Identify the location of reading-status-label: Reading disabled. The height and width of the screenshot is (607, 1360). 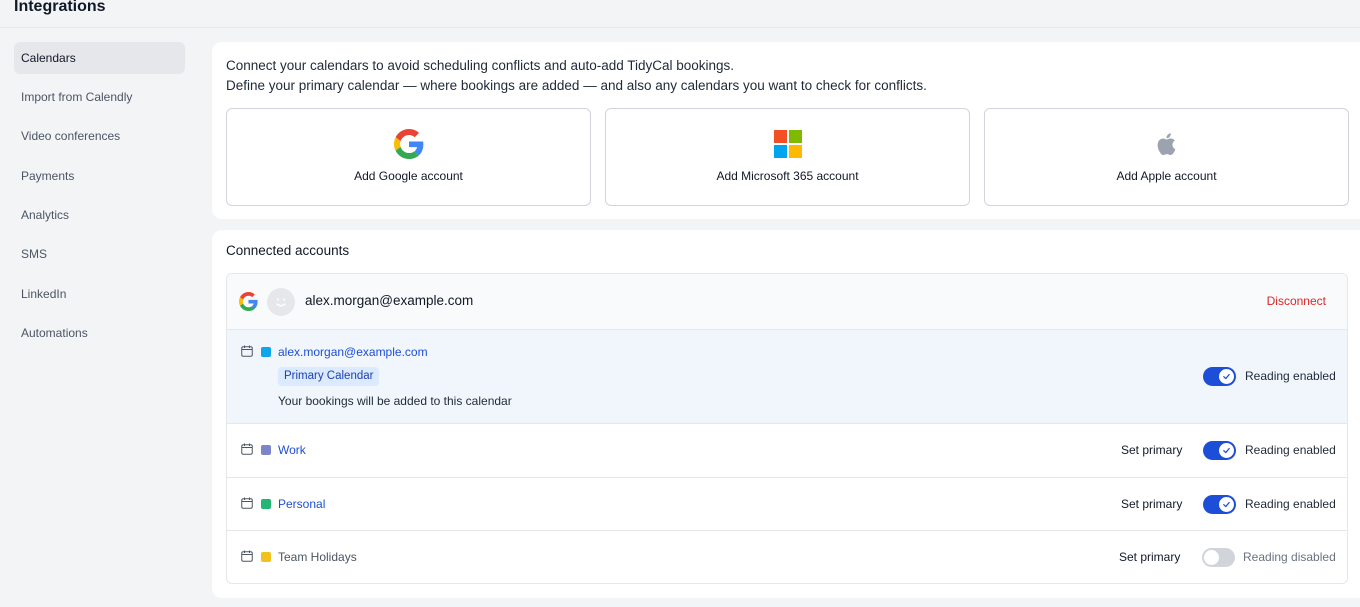
(1289, 557).